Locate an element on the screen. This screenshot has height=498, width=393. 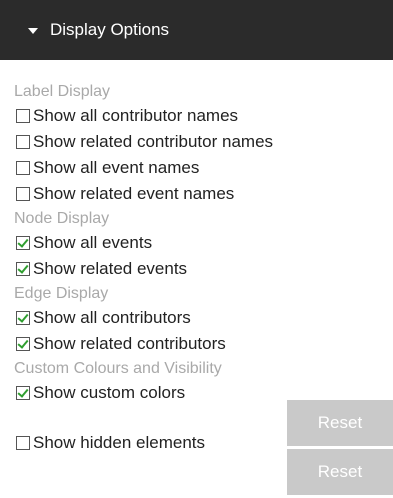
option-label: Show related events is located at coordinates (110, 268).